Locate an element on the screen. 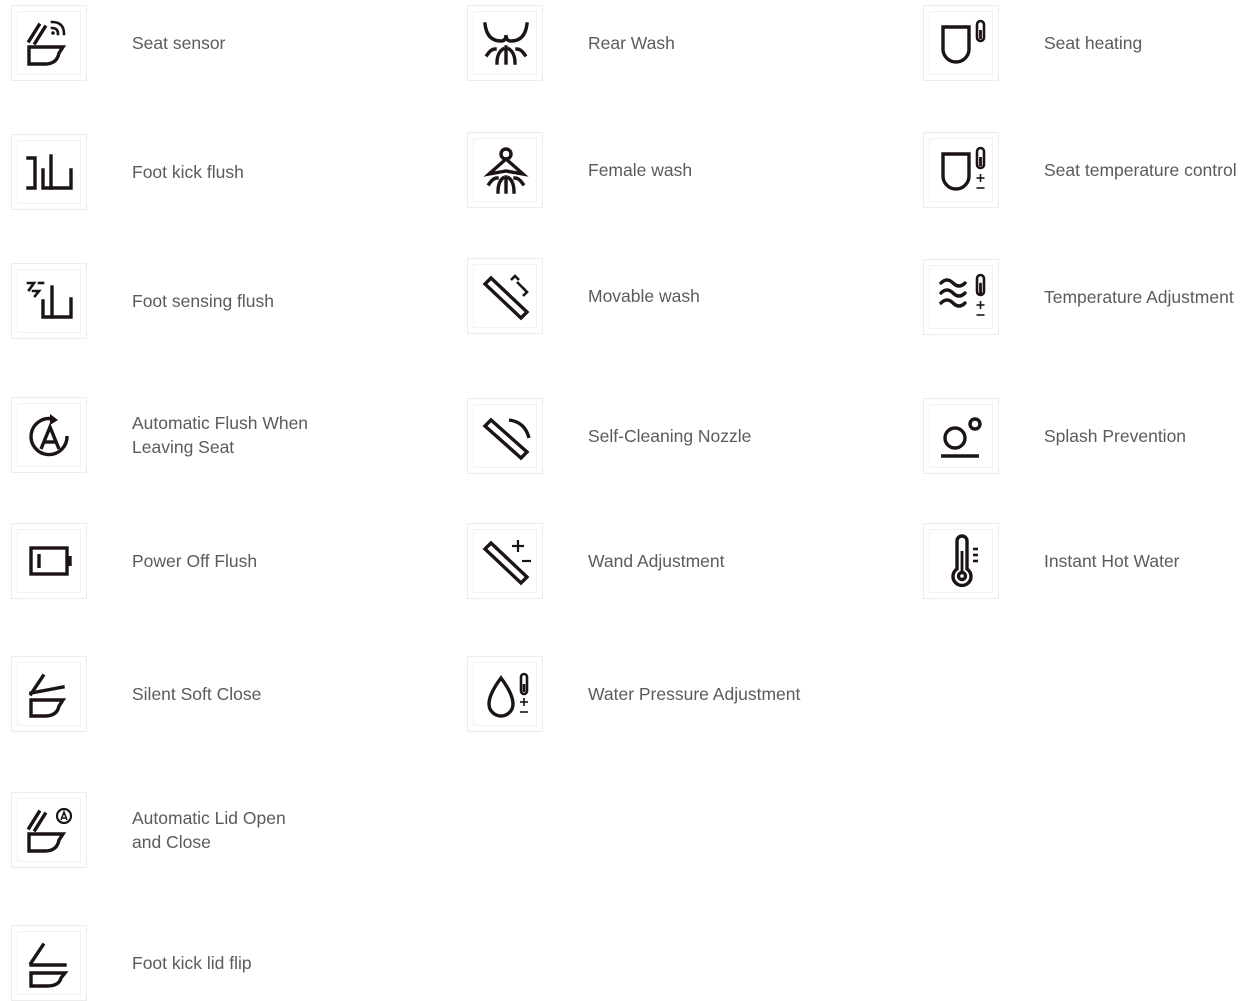  feature-label: Foot kick flush is located at coordinates (188, 172).